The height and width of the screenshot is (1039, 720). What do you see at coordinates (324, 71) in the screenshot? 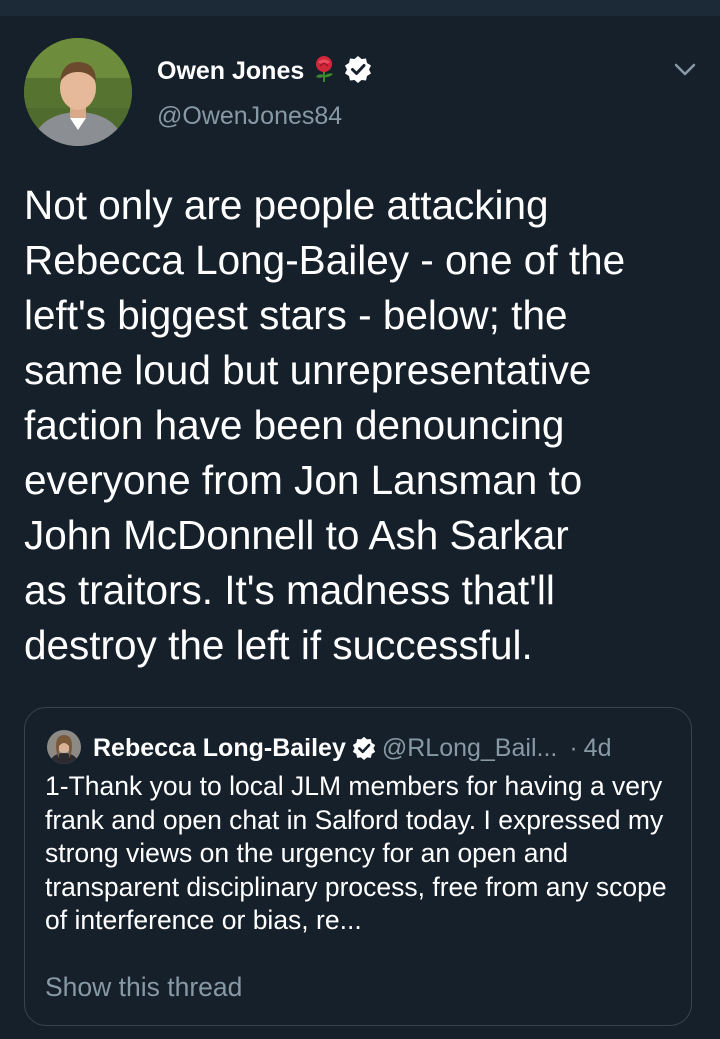
I see `rose-icon` at bounding box center [324, 71].